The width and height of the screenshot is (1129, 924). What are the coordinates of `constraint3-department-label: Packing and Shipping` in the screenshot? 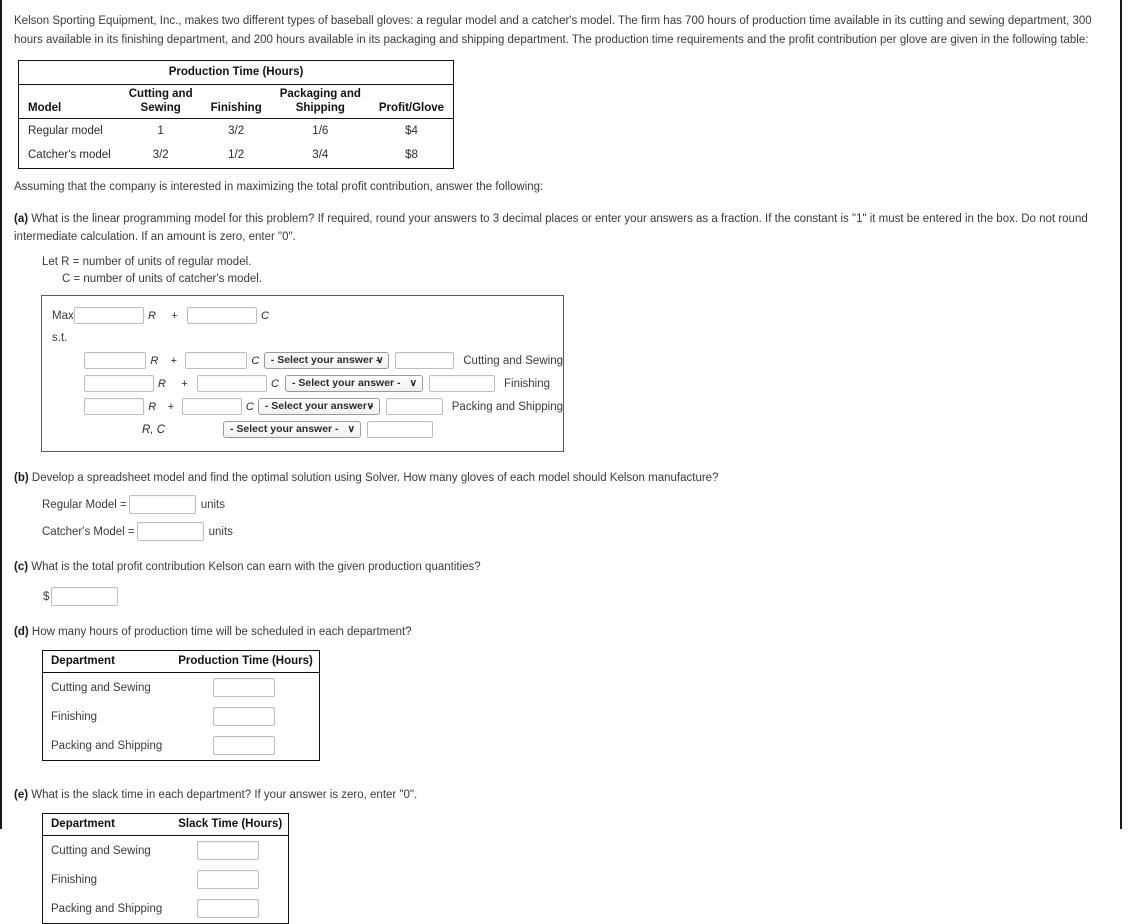 It's located at (507, 406).